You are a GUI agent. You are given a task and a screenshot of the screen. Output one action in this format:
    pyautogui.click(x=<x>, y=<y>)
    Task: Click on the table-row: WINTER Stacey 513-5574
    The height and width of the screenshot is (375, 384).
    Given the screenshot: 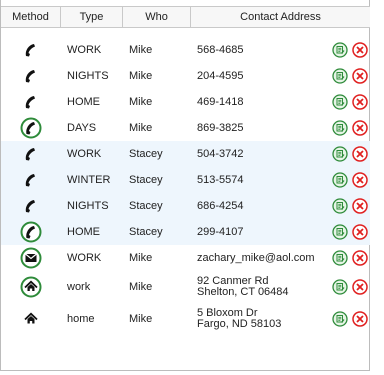 What is the action you would take?
    pyautogui.click(x=185, y=180)
    